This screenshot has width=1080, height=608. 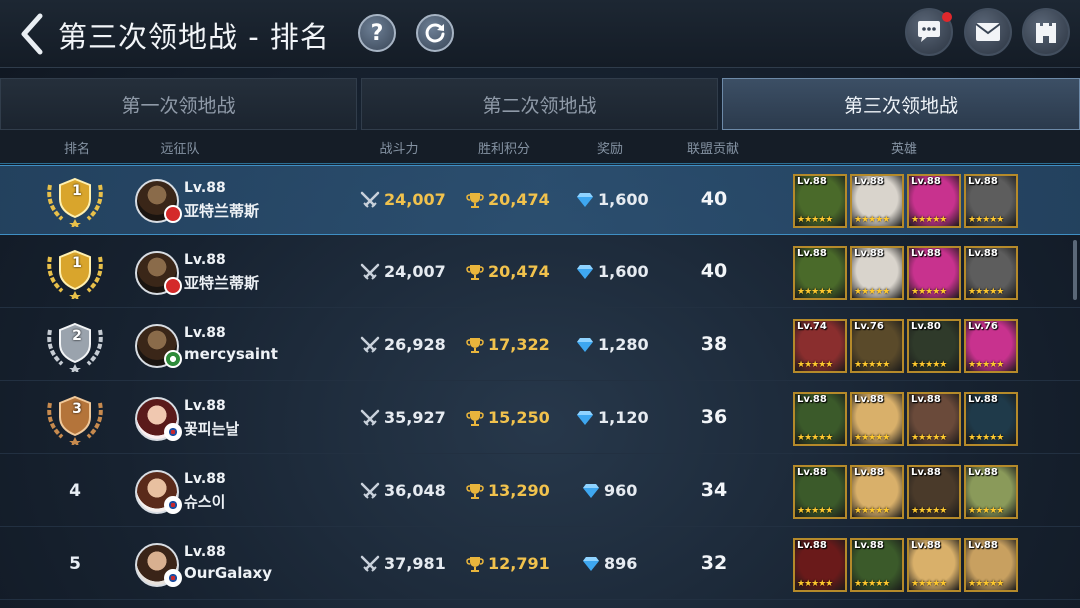 I want to click on back-button, so click(x=32, y=34).